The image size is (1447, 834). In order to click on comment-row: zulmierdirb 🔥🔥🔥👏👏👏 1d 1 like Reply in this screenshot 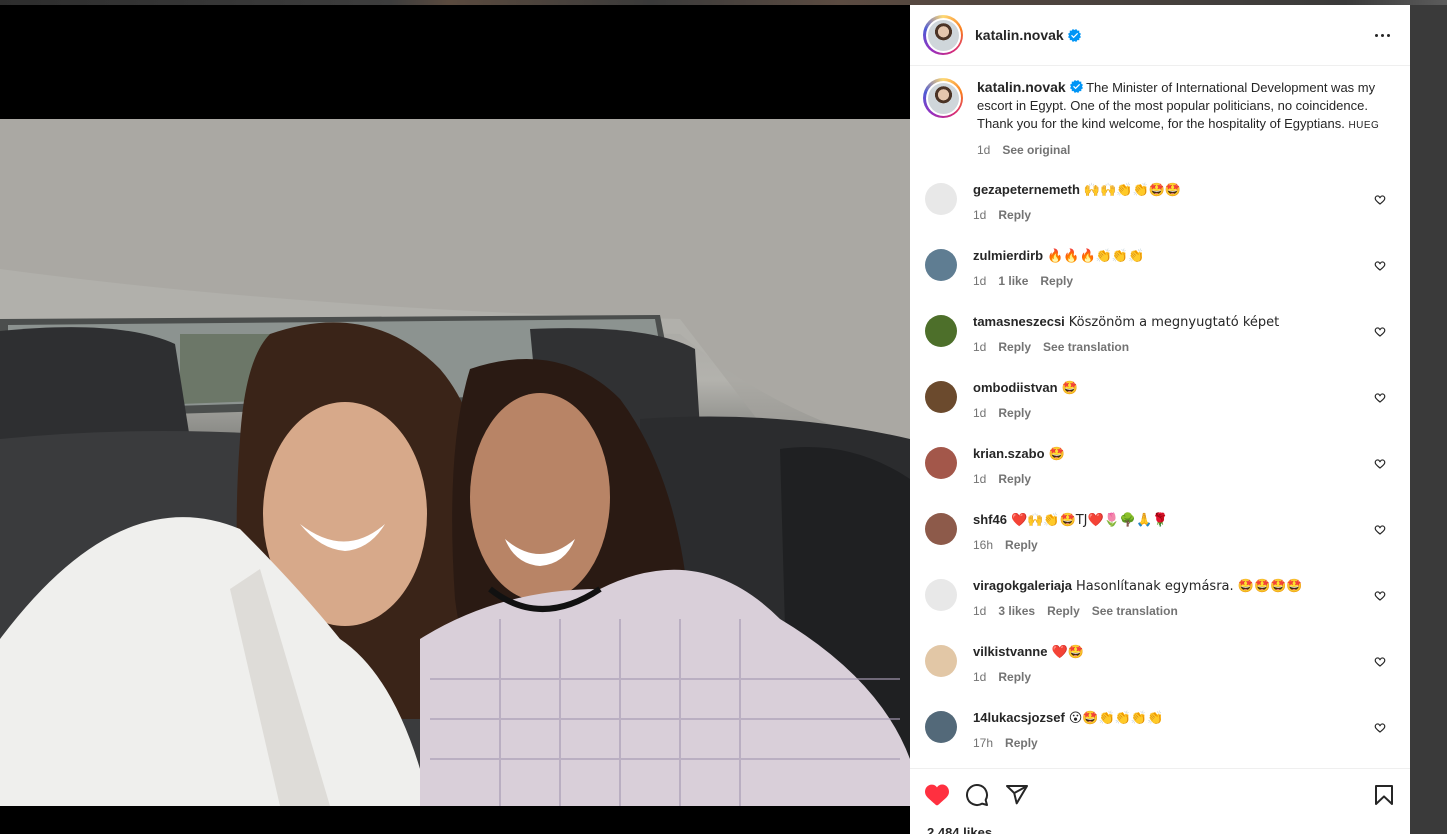, I will do `click(1158, 280)`.